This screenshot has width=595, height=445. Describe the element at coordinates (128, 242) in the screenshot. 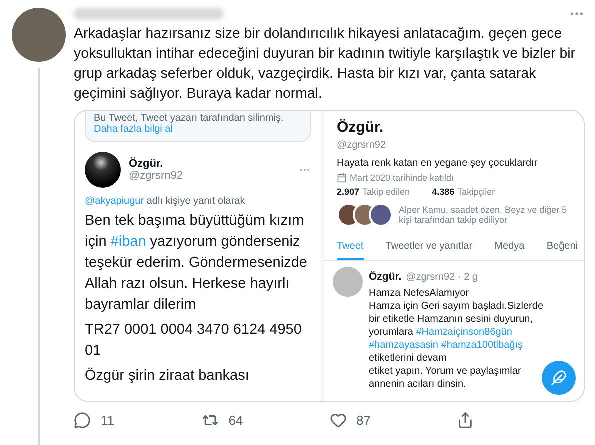

I see `hashtag-link: #iban` at that location.